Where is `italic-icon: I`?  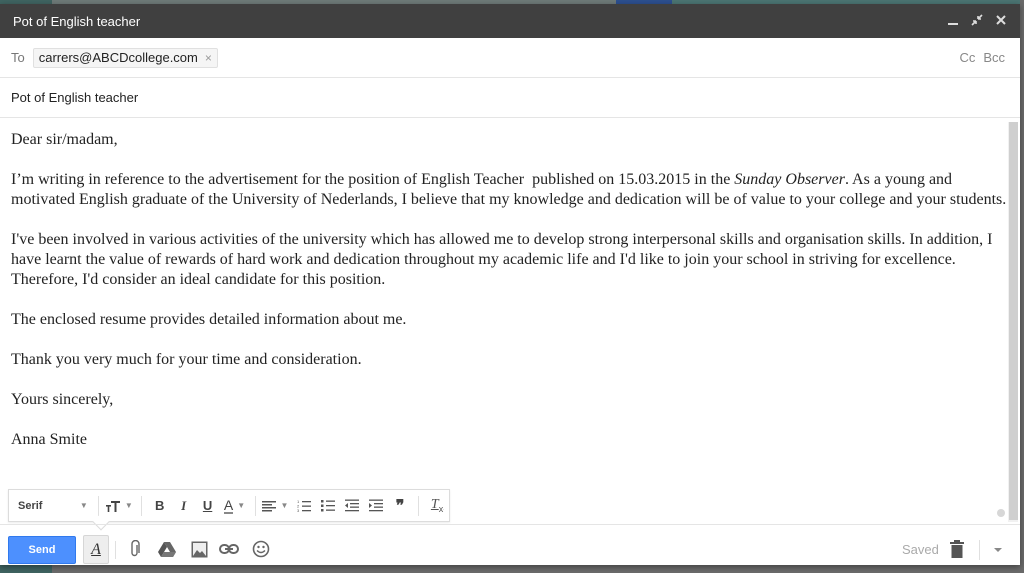
italic-icon: I is located at coordinates (184, 505).